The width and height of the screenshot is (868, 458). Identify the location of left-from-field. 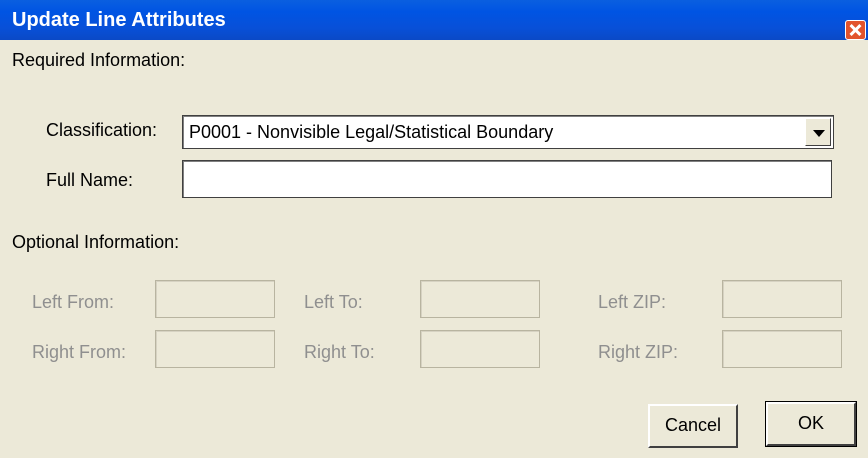
(215, 299).